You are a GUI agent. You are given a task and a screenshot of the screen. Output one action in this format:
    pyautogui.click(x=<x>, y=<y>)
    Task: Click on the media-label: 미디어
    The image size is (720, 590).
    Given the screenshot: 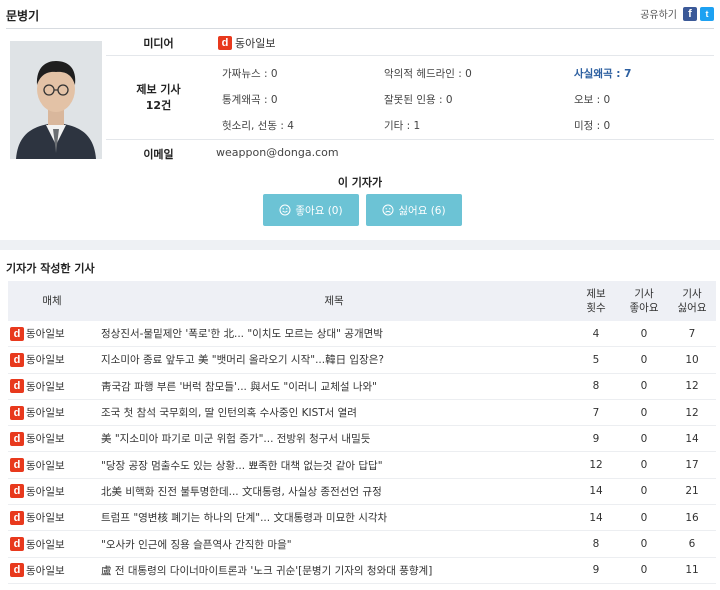 What is the action you would take?
    pyautogui.click(x=158, y=43)
    